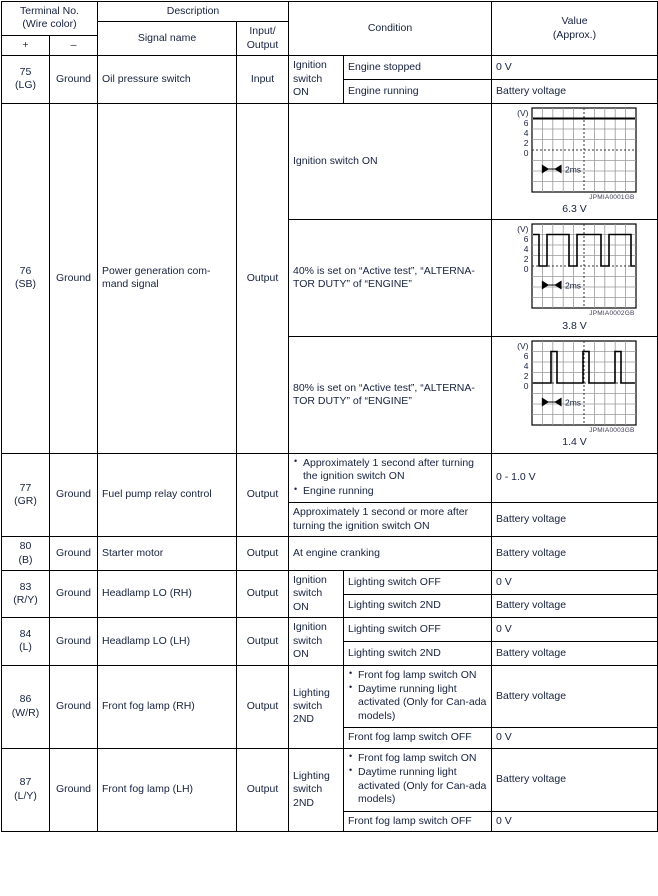 The width and height of the screenshot is (658, 896). I want to click on header-value: Value (Approx.), so click(574, 28).